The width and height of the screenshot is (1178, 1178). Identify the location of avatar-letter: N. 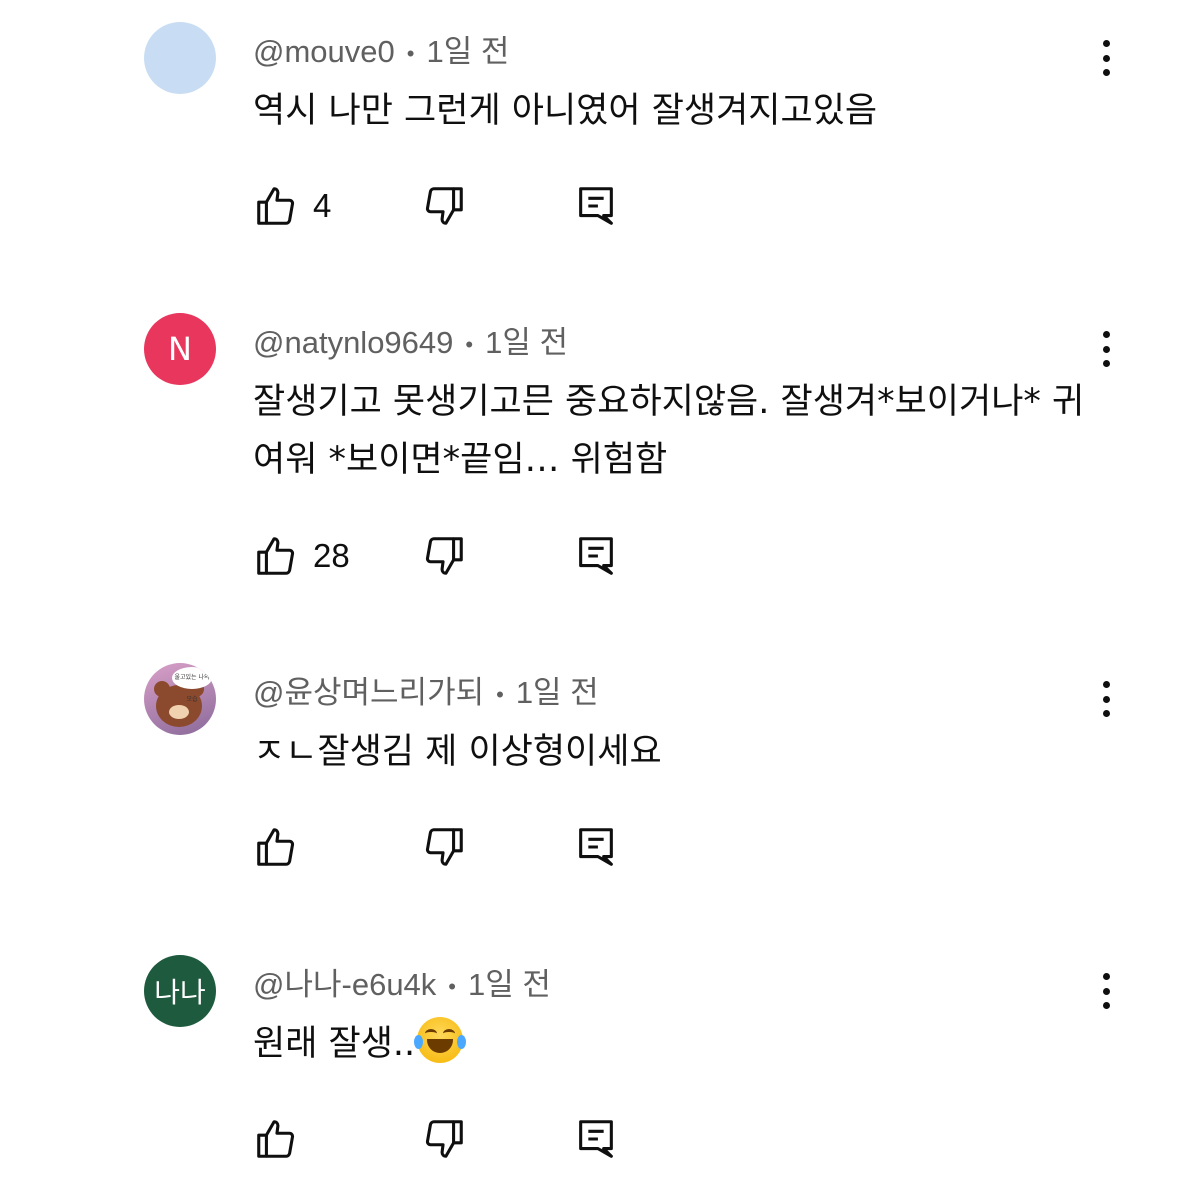
(180, 349).